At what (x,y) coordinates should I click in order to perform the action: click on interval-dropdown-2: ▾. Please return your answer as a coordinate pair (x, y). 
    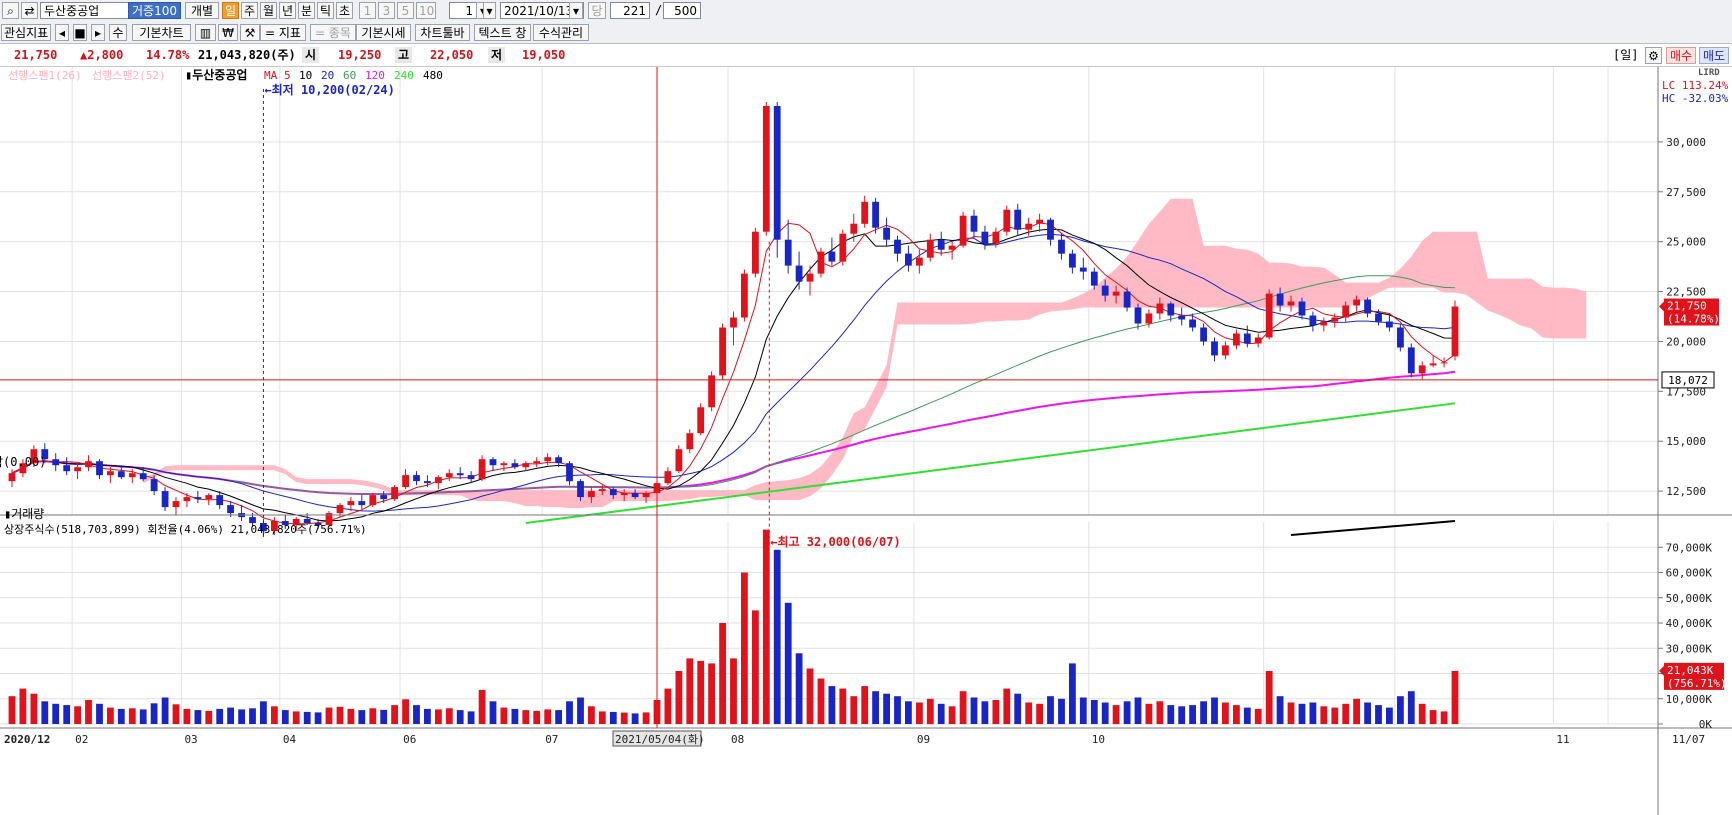
    Looking at the image, I should click on (489, 10).